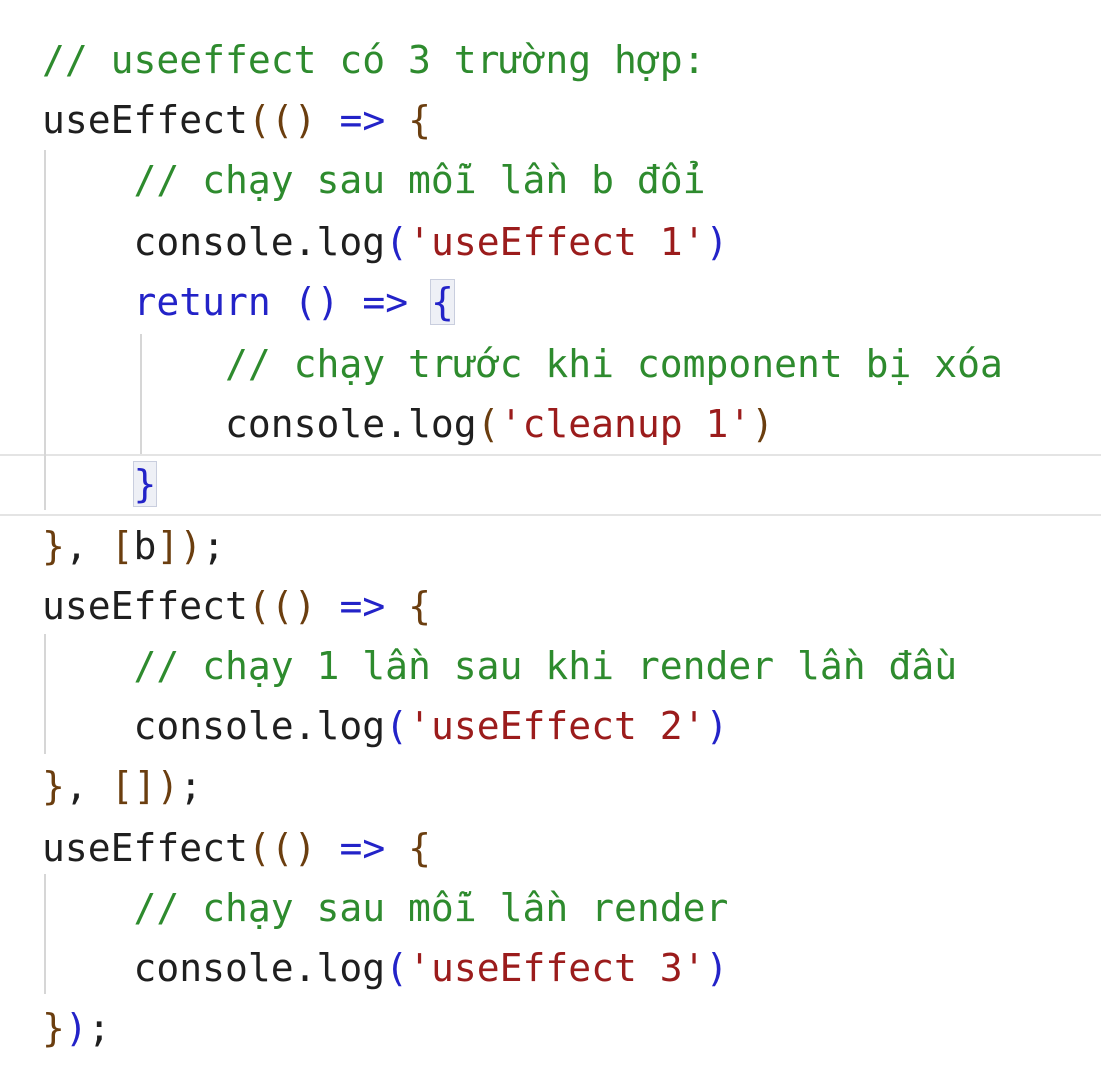  I want to click on current-line-highlight, so click(550, 485).